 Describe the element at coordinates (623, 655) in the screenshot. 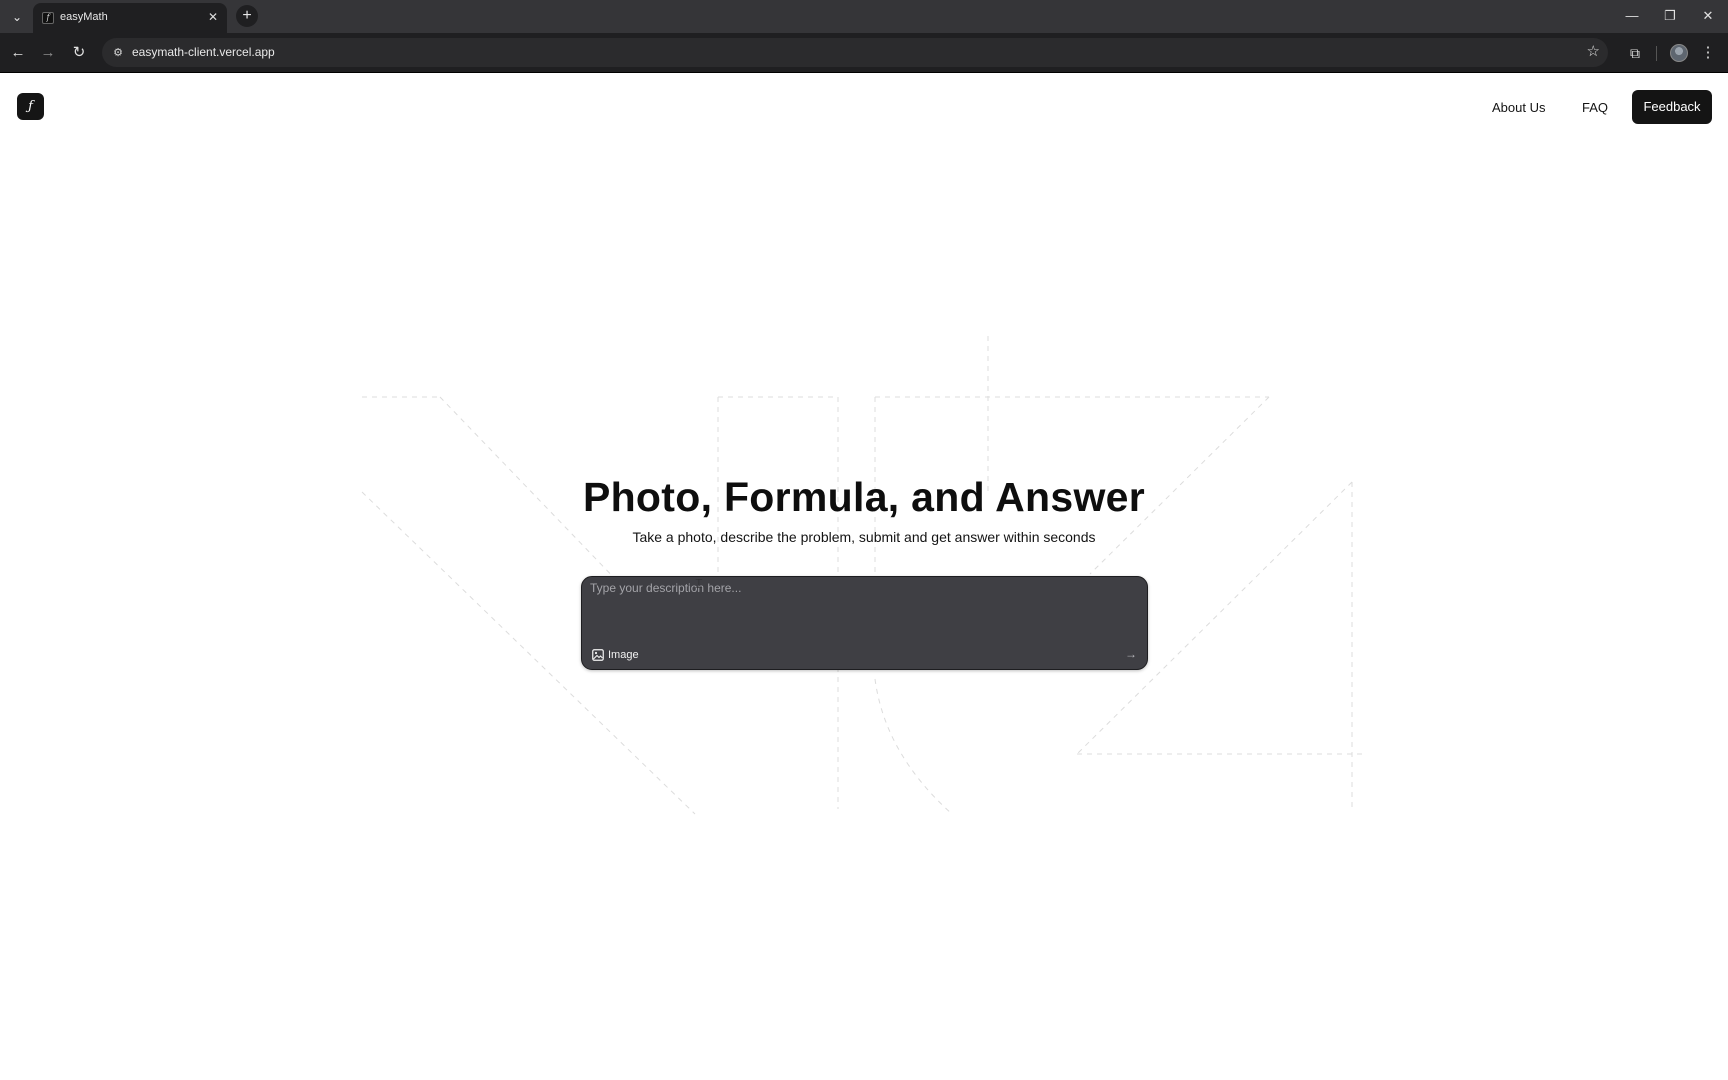

I see `image-button-label: Image` at that location.